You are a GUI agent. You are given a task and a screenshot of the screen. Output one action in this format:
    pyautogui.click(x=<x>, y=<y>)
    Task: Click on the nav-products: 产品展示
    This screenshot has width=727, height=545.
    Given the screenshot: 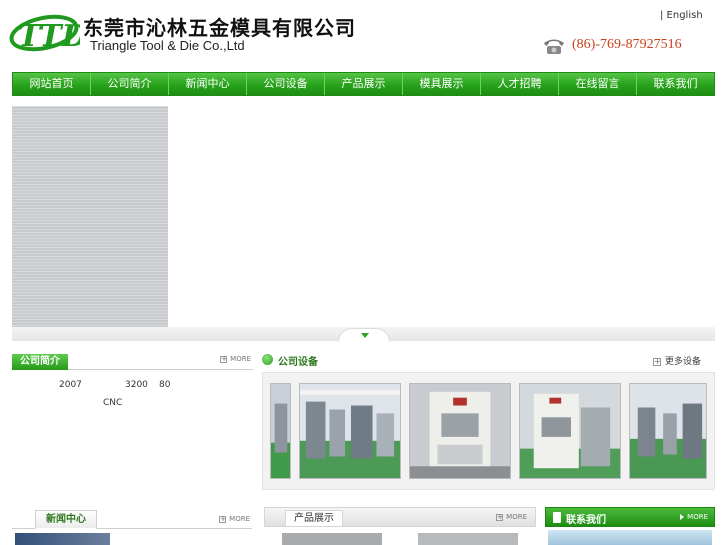 What is the action you would take?
    pyautogui.click(x=364, y=84)
    